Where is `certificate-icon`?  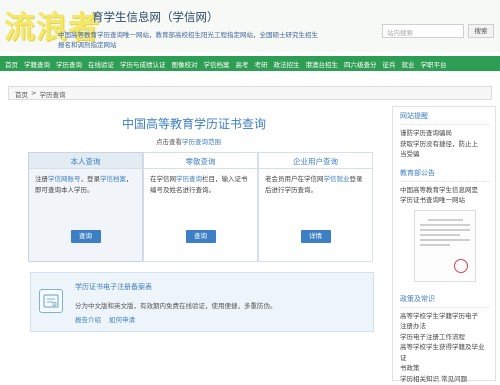
certificate-icon is located at coordinates (51, 301).